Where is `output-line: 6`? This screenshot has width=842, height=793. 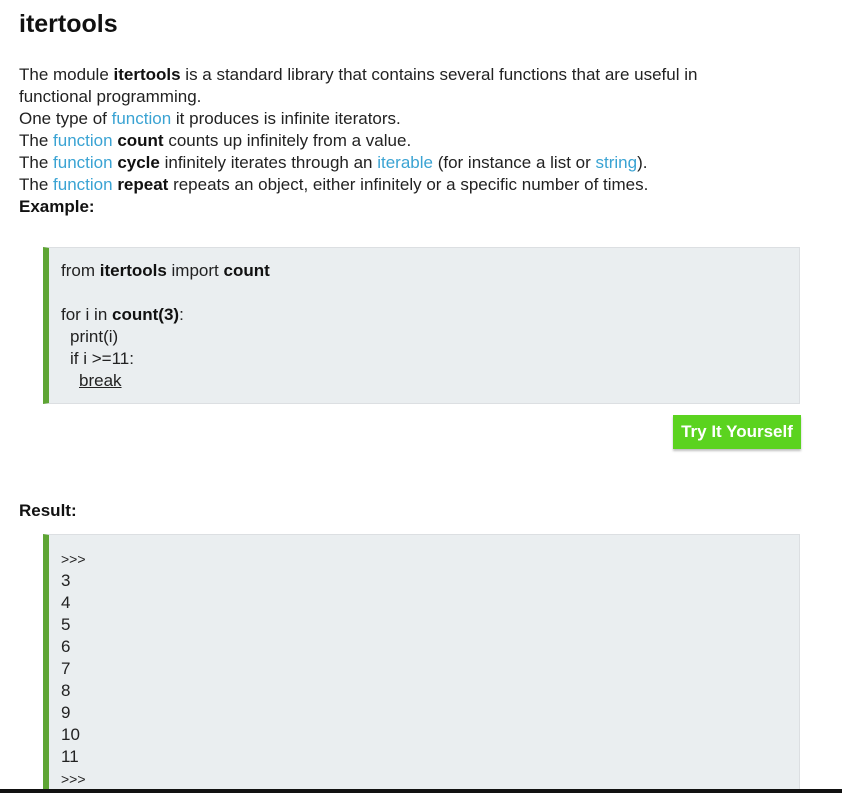 output-line: 6 is located at coordinates (66, 646).